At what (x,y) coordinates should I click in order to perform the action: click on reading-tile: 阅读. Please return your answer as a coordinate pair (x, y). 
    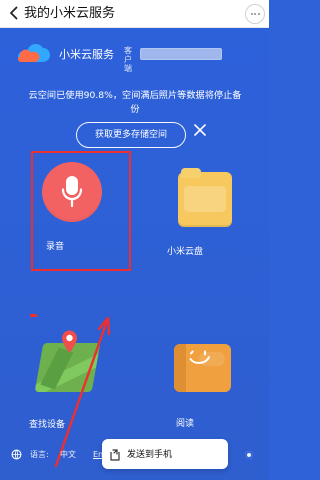
    Looking at the image, I should click on (209, 389).